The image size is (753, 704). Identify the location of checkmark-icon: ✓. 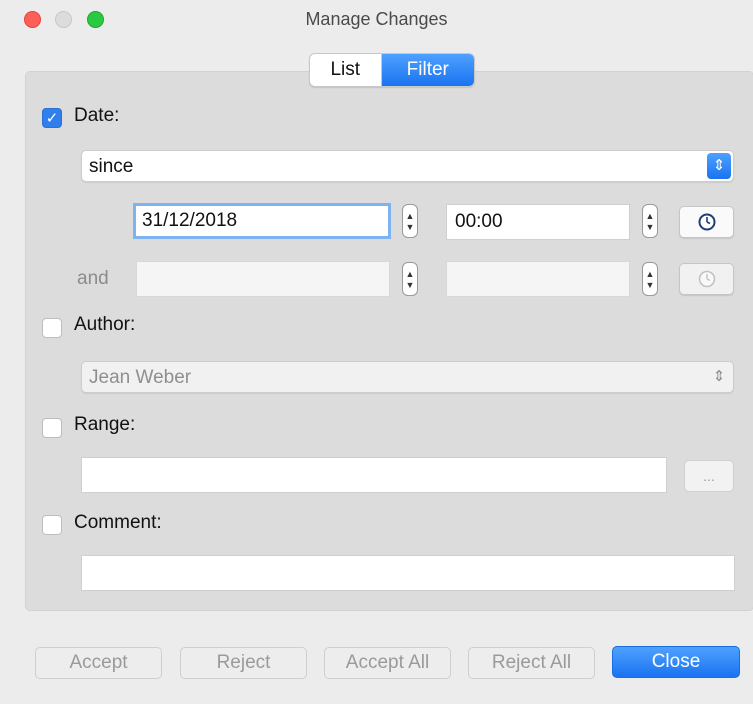
(52, 118).